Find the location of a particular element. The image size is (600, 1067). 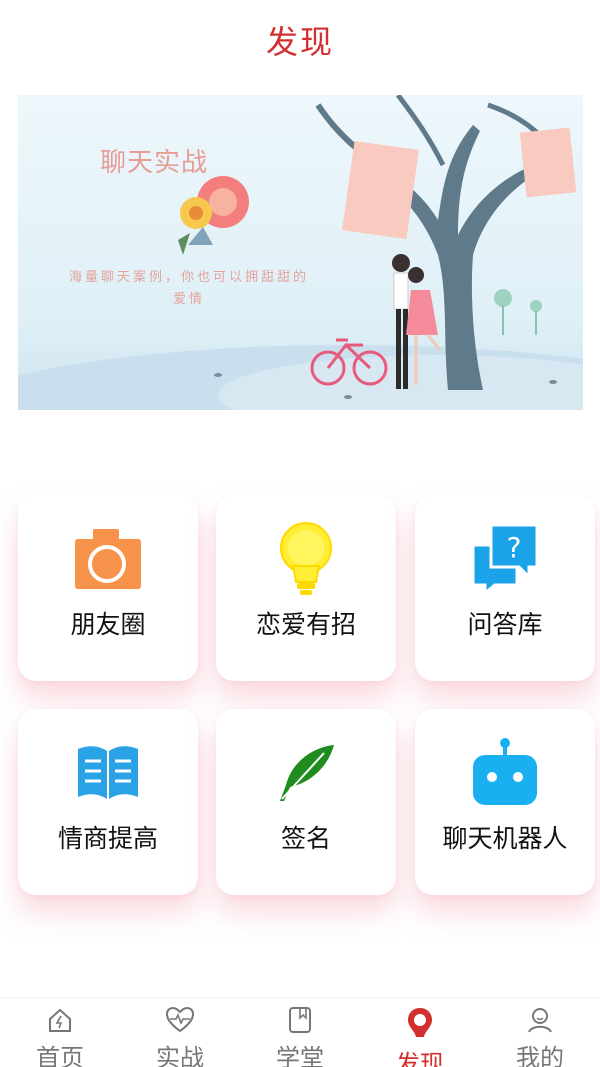

tab-home: 首页 is located at coordinates (60, 1032).